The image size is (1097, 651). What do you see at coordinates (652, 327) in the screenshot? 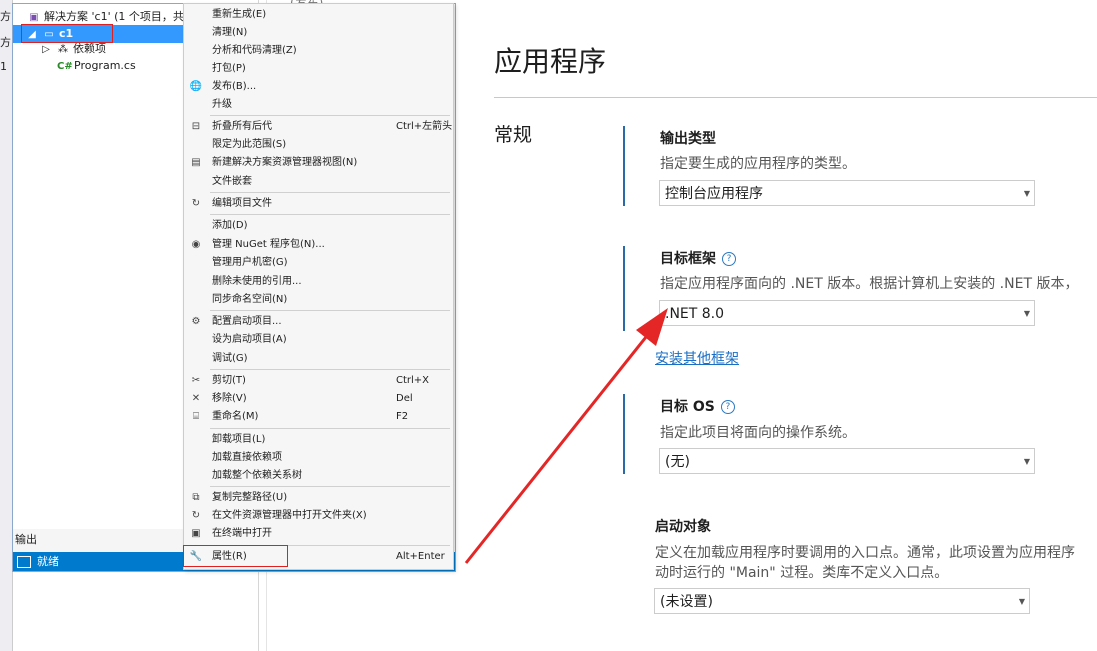
I see `arrow-head` at bounding box center [652, 327].